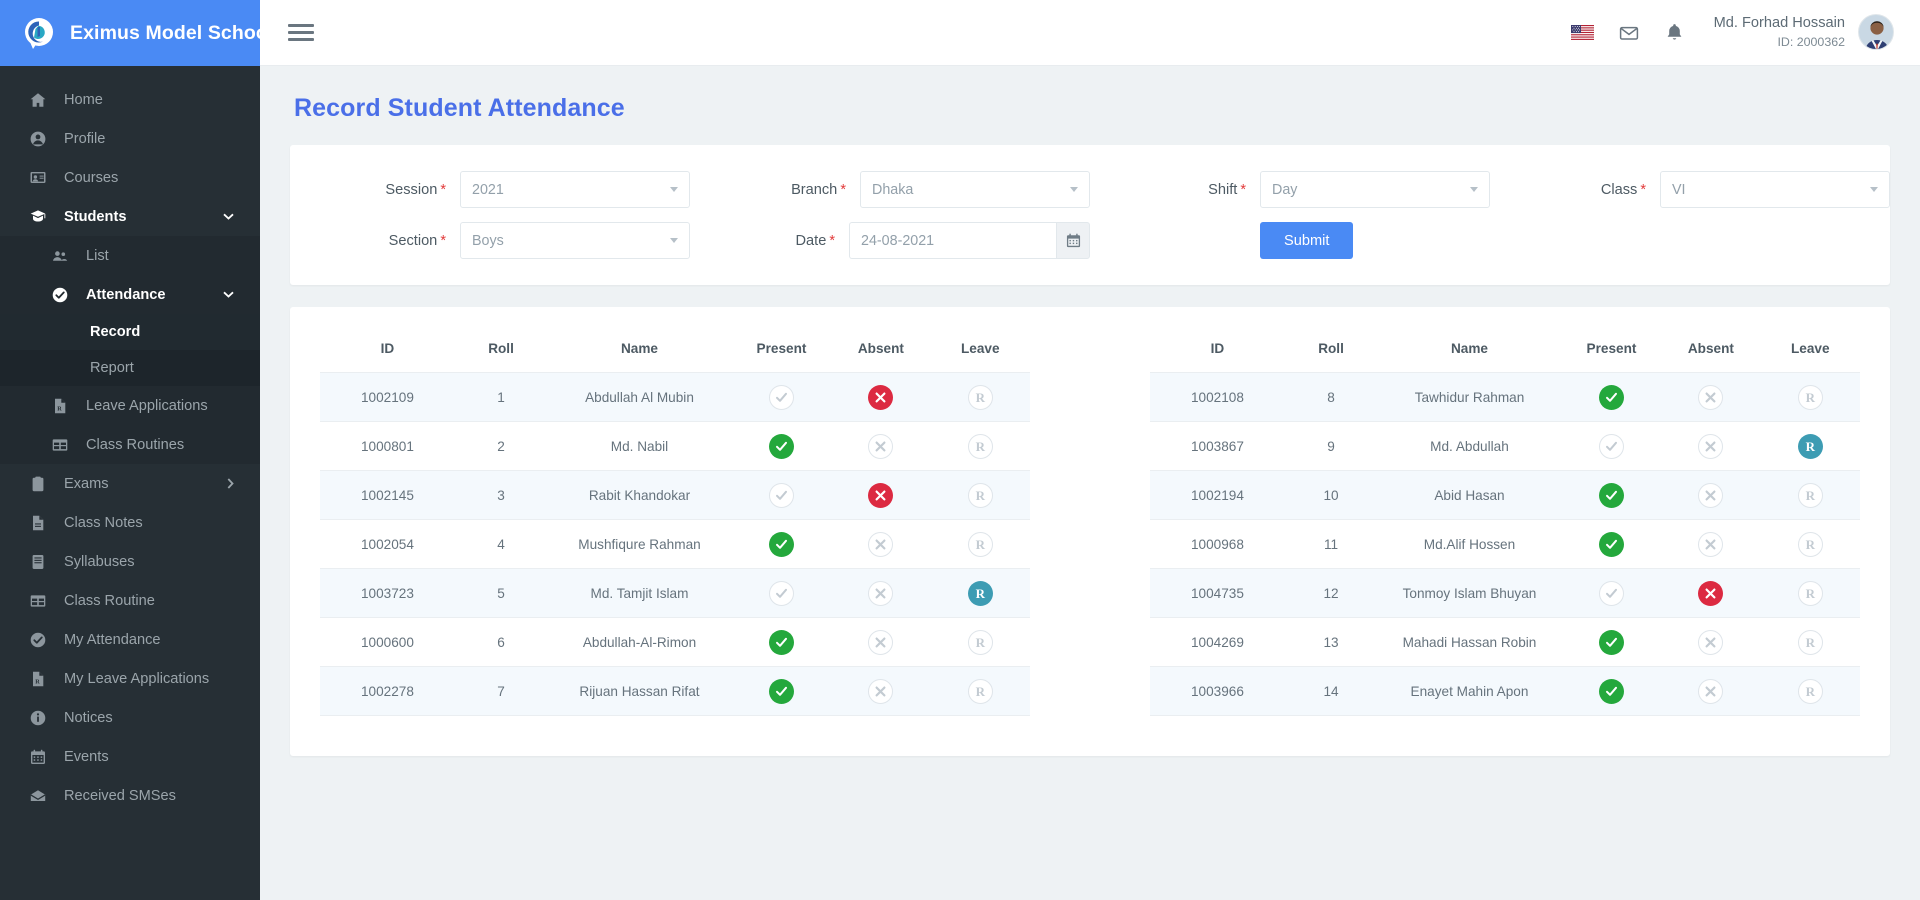 This screenshot has height=900, width=1920. What do you see at coordinates (130, 522) in the screenshot?
I see `sidebar-item-class-notes: Class Notes` at bounding box center [130, 522].